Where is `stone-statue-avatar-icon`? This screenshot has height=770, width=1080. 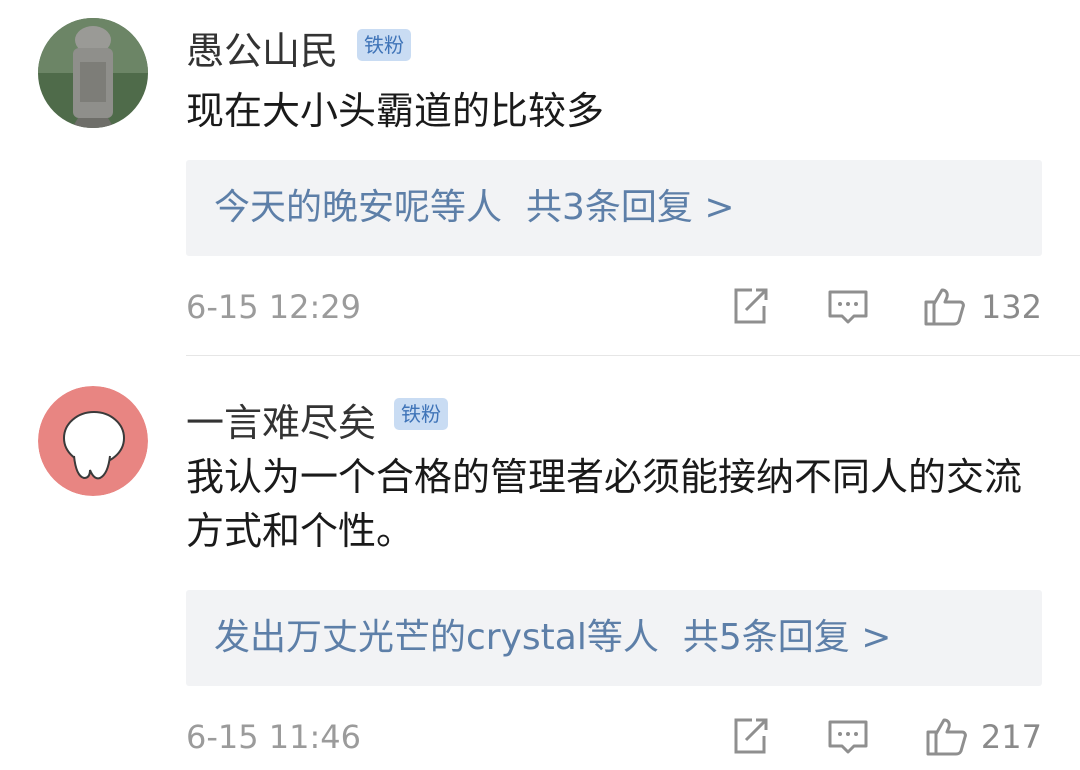 stone-statue-avatar-icon is located at coordinates (93, 73).